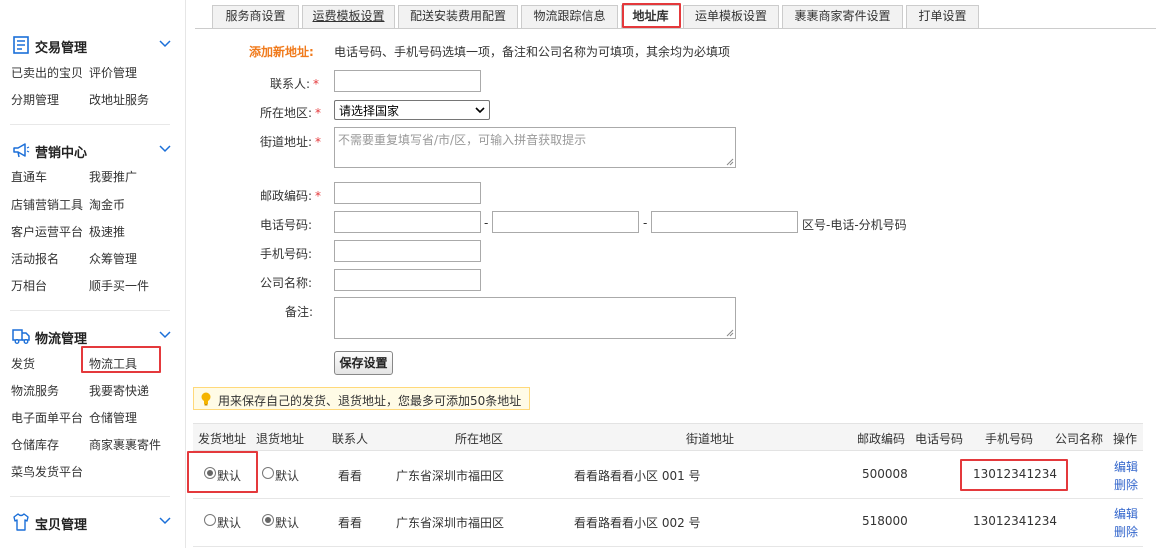 The width and height of the screenshot is (1156, 548). I want to click on tab-guoguo-settings: 裹裹商家寄件设置, so click(842, 16).